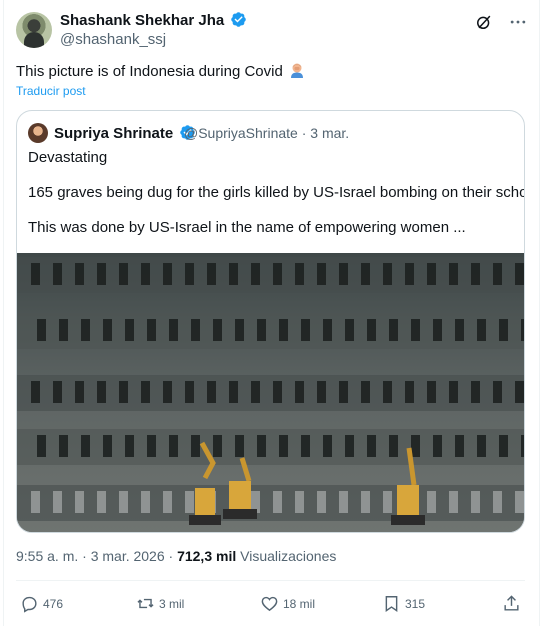  I want to click on bookmark-count: 315, so click(415, 603).